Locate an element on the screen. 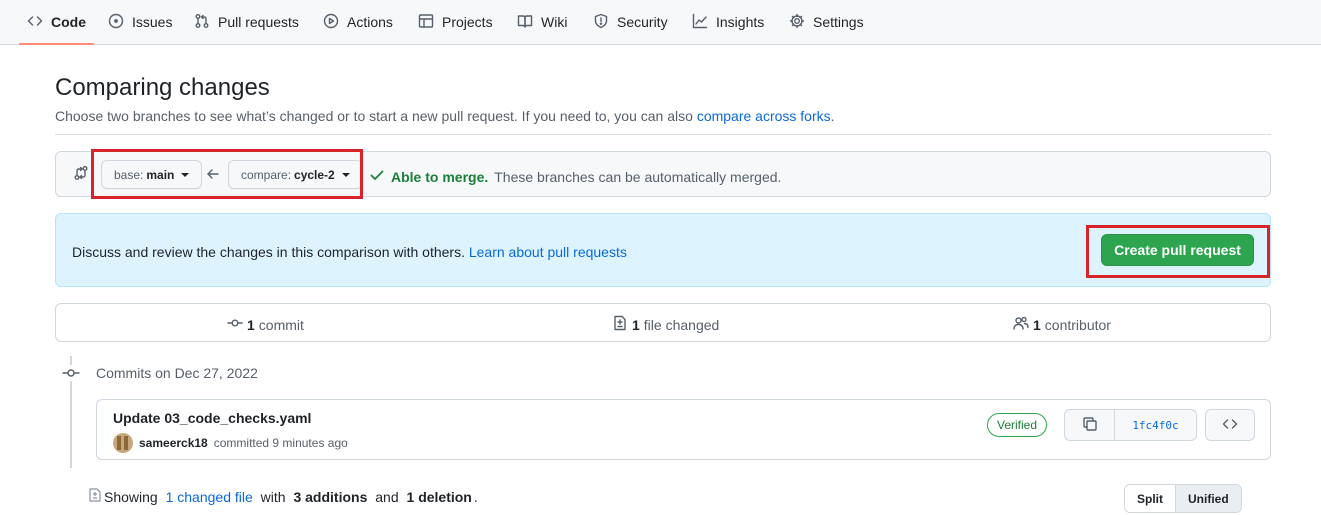 The width and height of the screenshot is (1321, 515). commit-sha-link: 1fc4f0c is located at coordinates (1155, 425).